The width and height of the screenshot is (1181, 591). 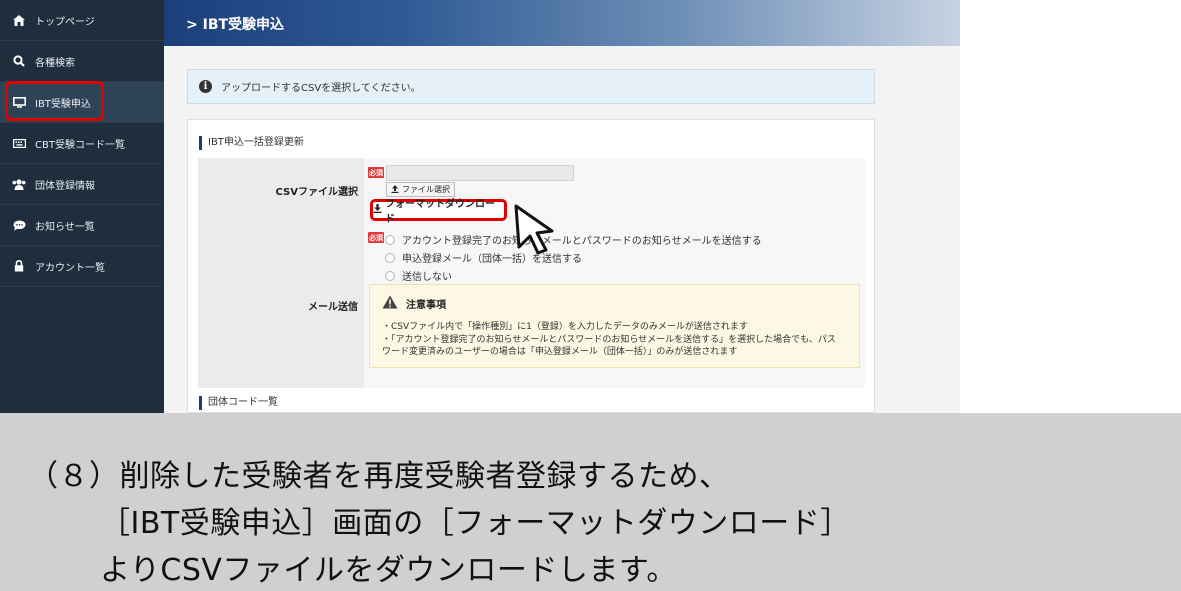 What do you see at coordinates (54, 101) in the screenshot?
I see `highlight-ibt-menu` at bounding box center [54, 101].